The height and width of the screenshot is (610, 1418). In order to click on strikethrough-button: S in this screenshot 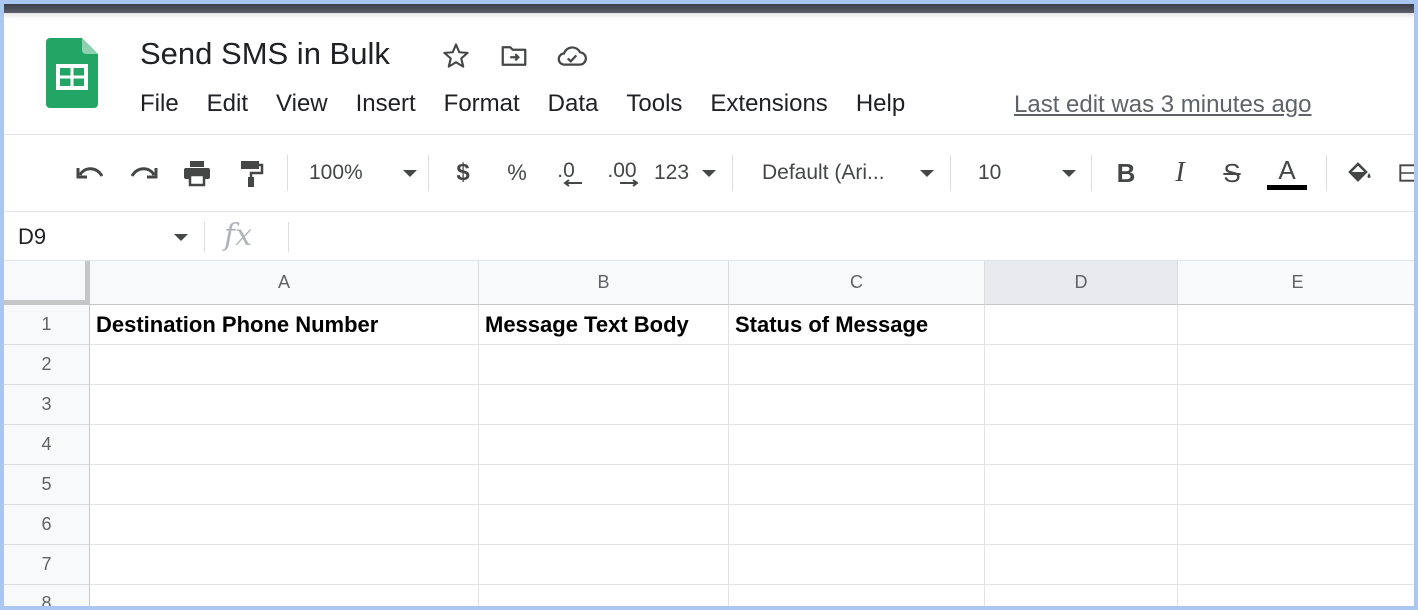, I will do `click(1232, 173)`.